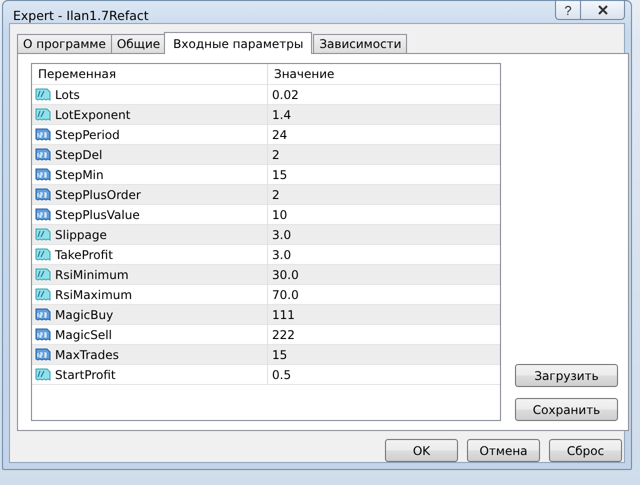  Describe the element at coordinates (81, 15) in the screenshot. I see `window-title: Expert - Ilan1.7Refact` at that location.